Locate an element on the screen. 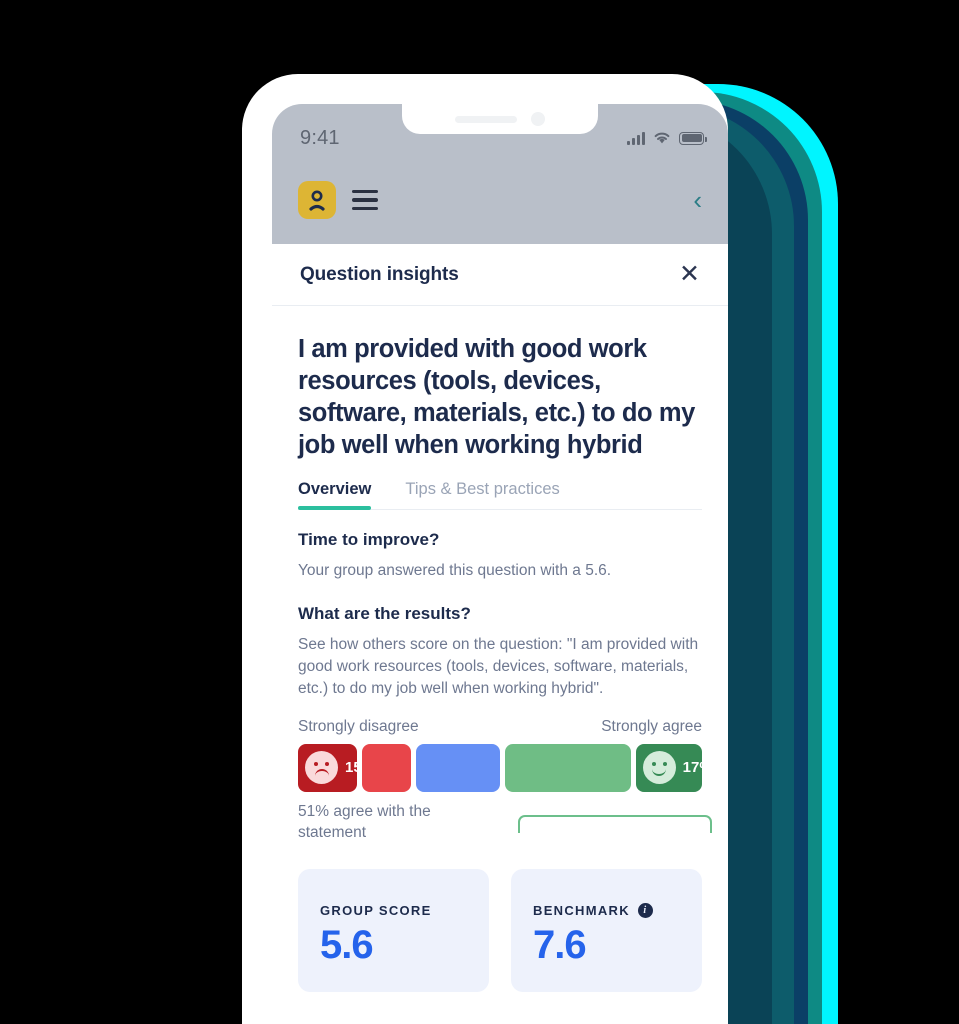 Image resolution: width=959 pixels, height=1024 pixels. chart-scale-labels: Strongly disagree Strongly agree is located at coordinates (500, 727).